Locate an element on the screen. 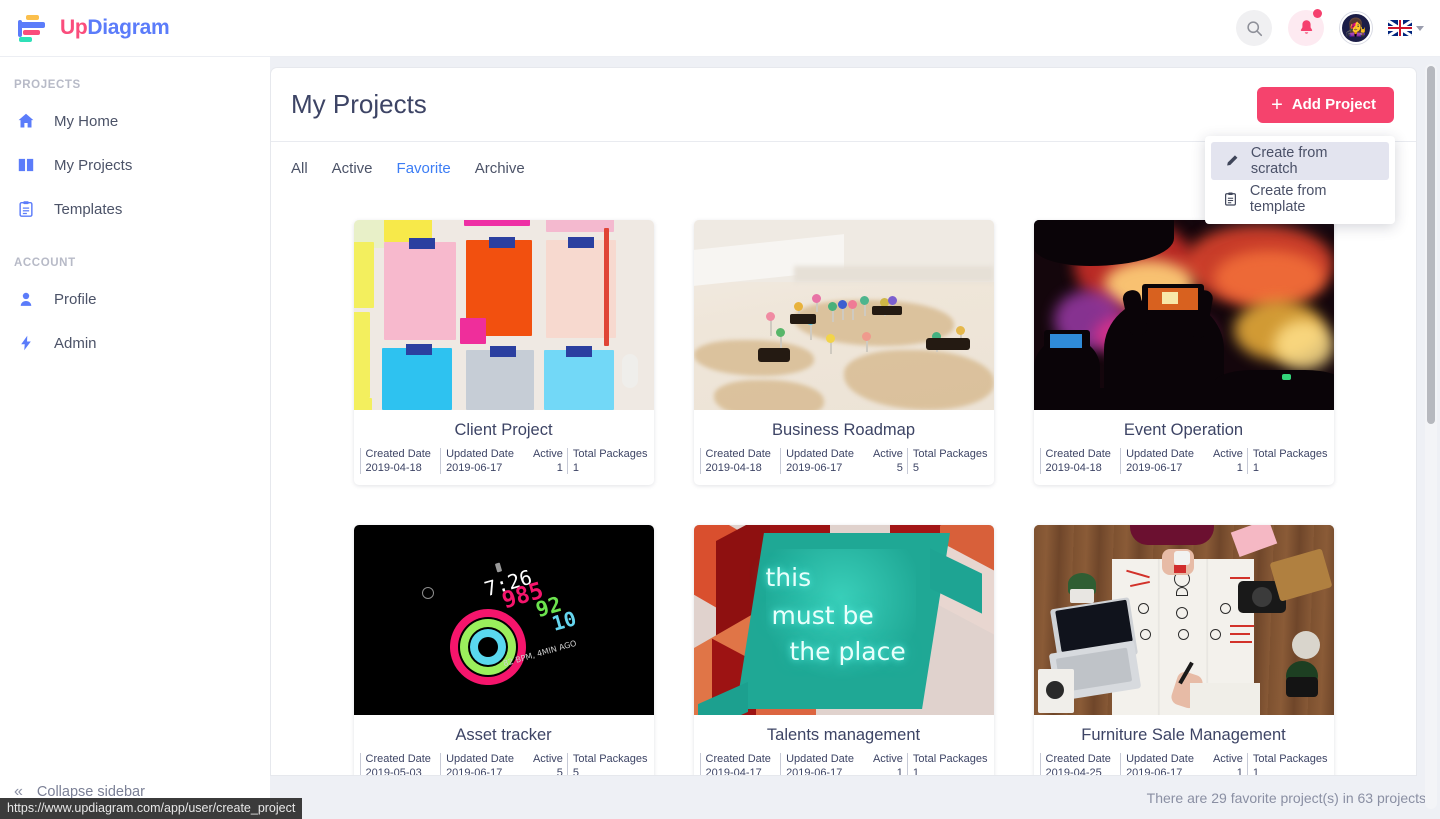  notifications-button is located at coordinates (1306, 27).